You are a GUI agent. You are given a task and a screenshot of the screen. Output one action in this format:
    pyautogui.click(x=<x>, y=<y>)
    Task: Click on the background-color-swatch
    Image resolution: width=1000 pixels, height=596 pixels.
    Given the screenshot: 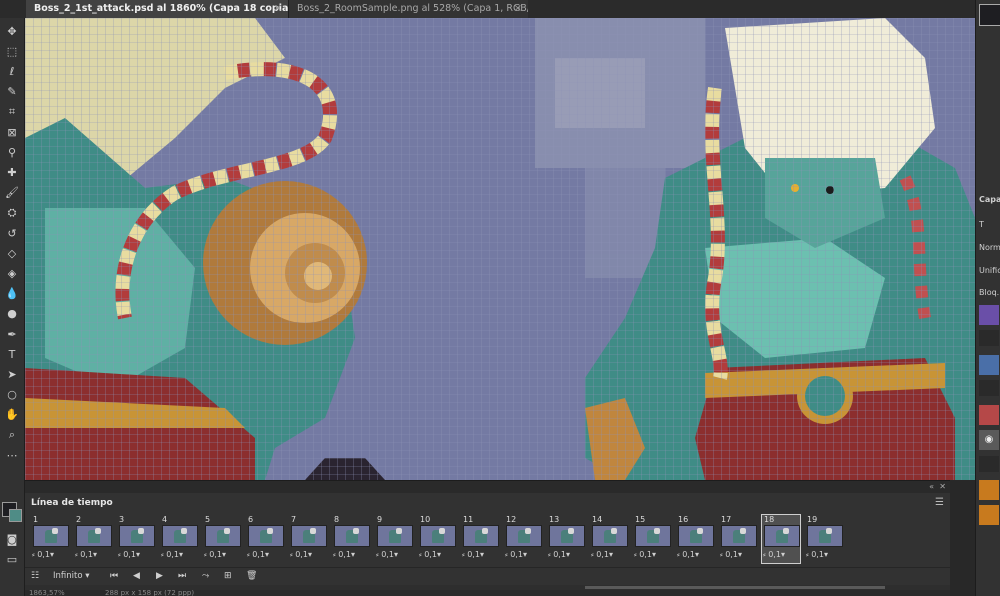 What is the action you would take?
    pyautogui.click(x=15, y=515)
    